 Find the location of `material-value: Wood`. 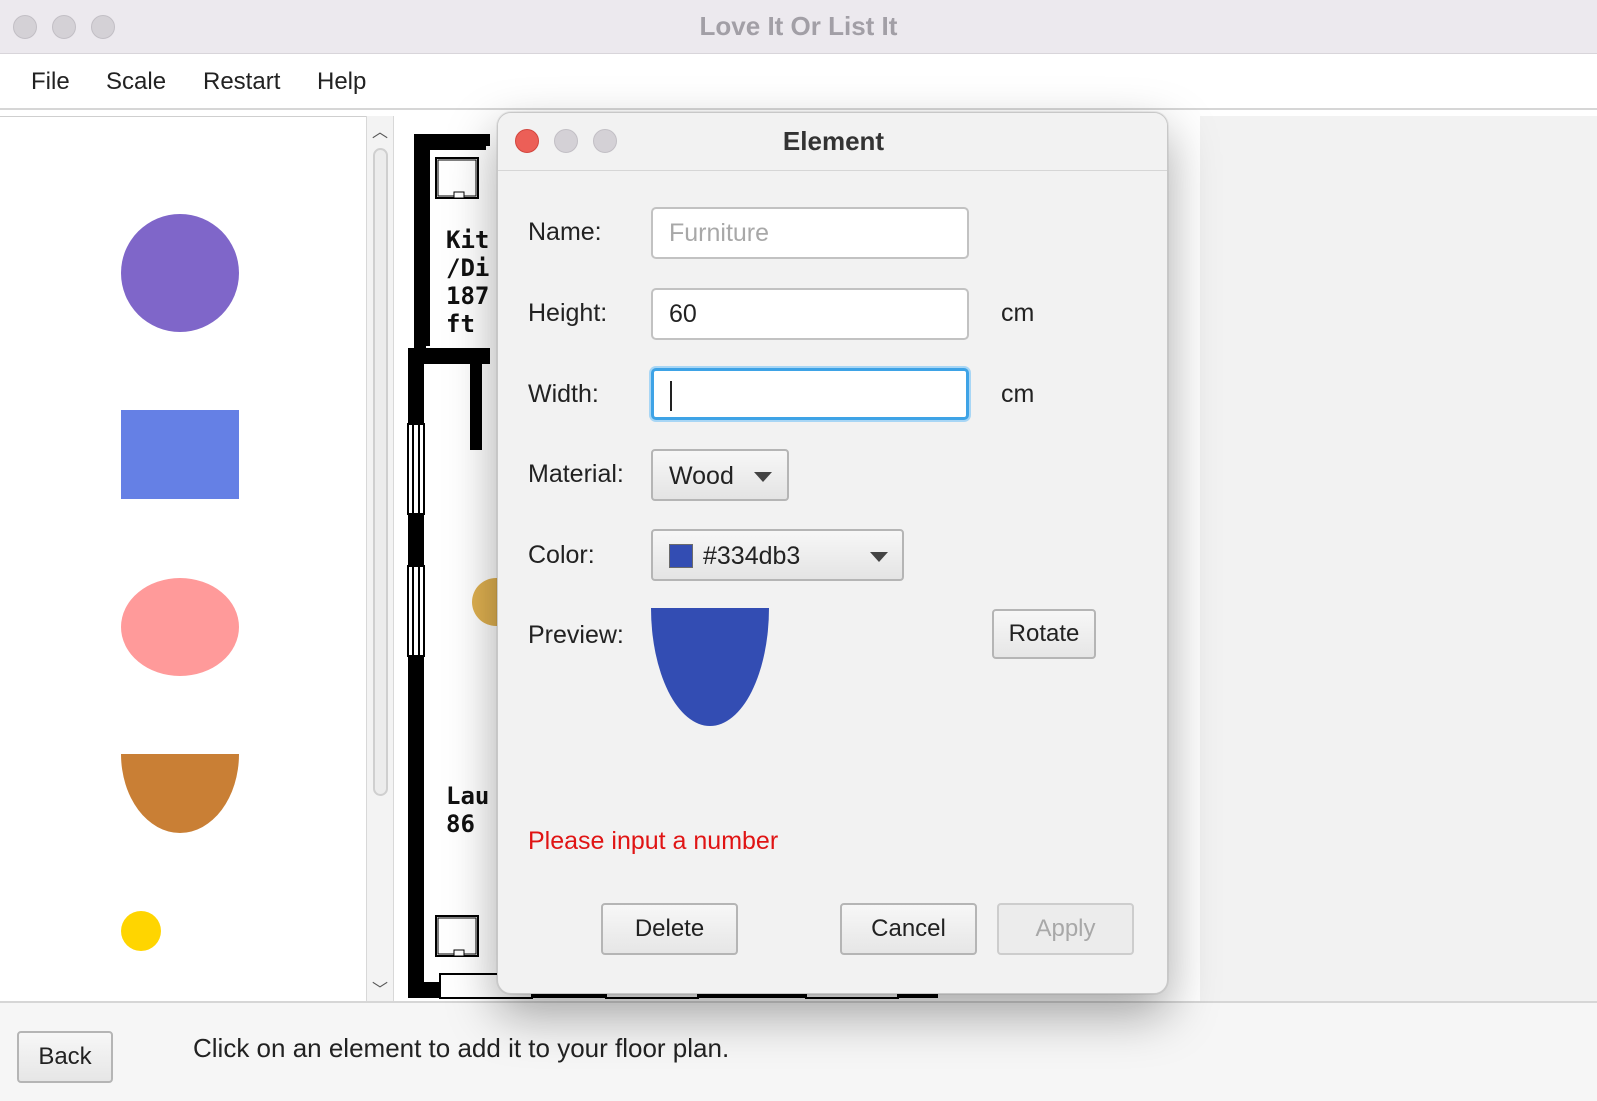

material-value: Wood is located at coordinates (701, 476).